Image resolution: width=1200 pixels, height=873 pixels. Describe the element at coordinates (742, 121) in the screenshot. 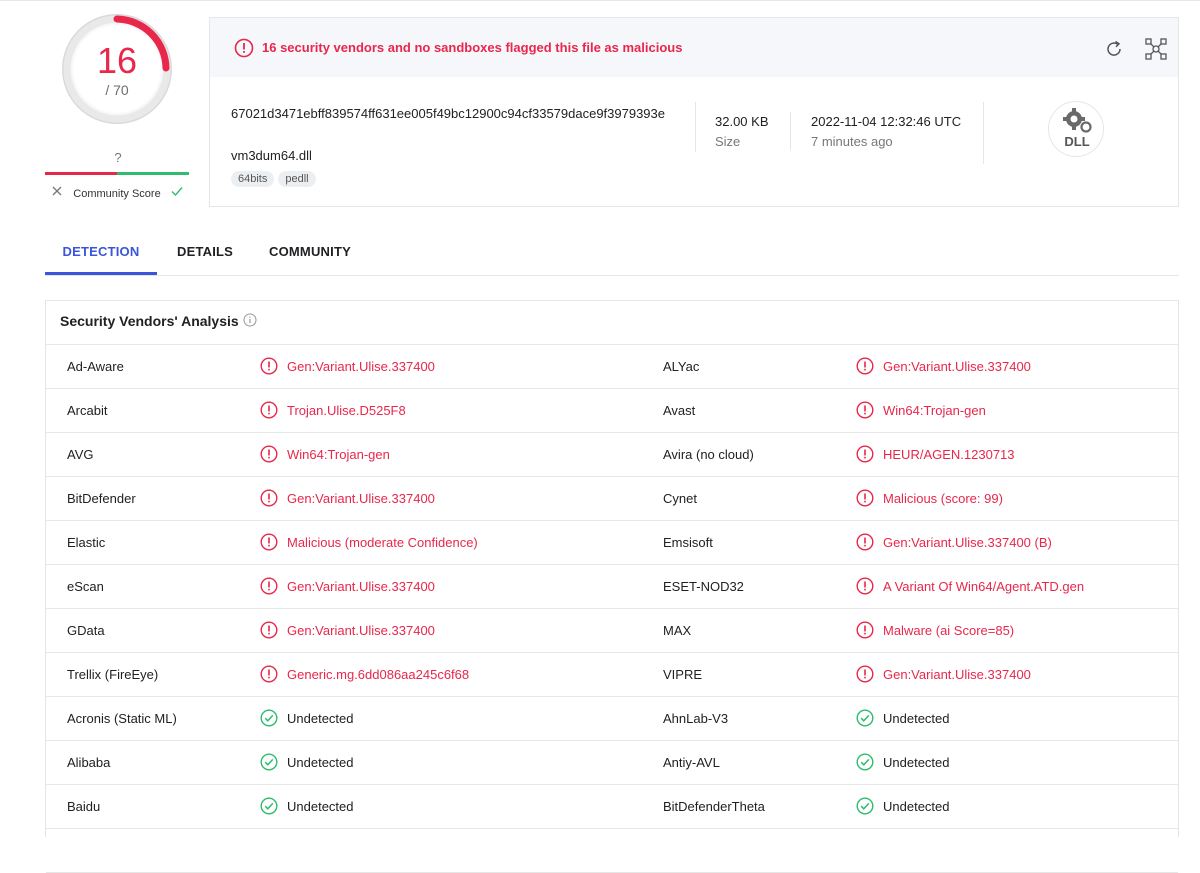

I see `file-size: 32.00 KB` at that location.